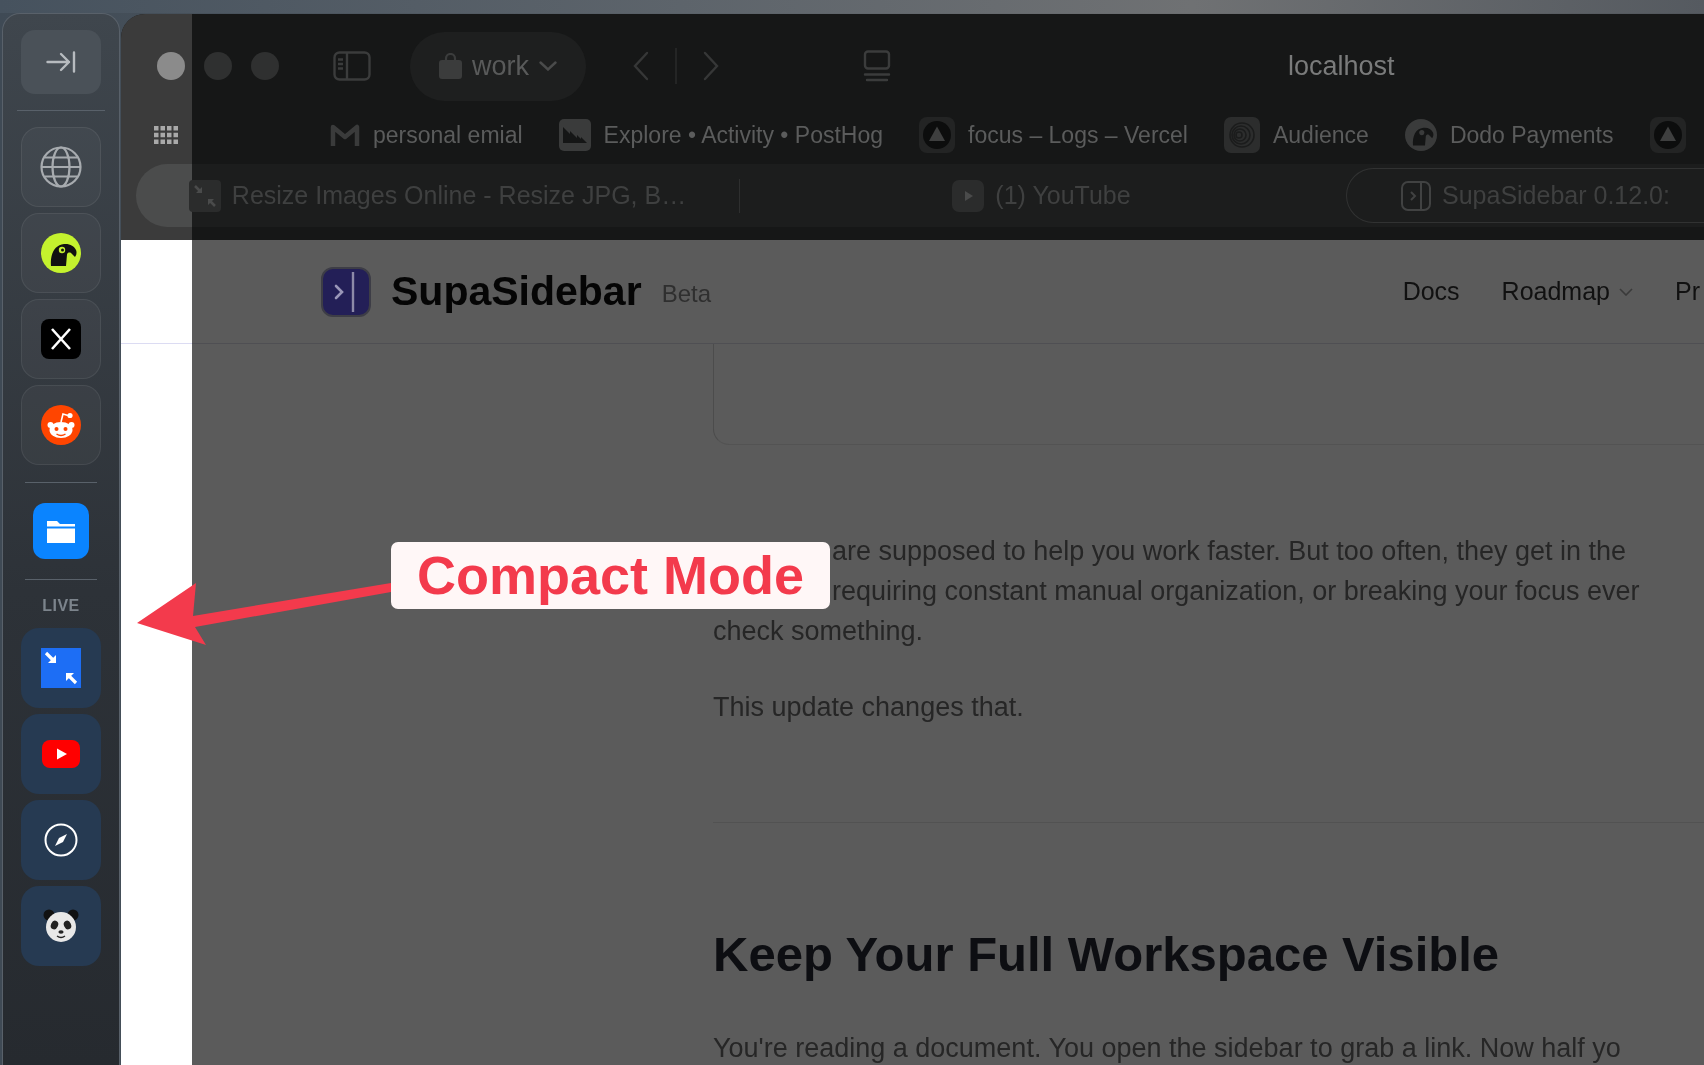 Image resolution: width=1704 pixels, height=1065 pixels. What do you see at coordinates (1567, 291) in the screenshot?
I see `nav-link: Roadmap` at bounding box center [1567, 291].